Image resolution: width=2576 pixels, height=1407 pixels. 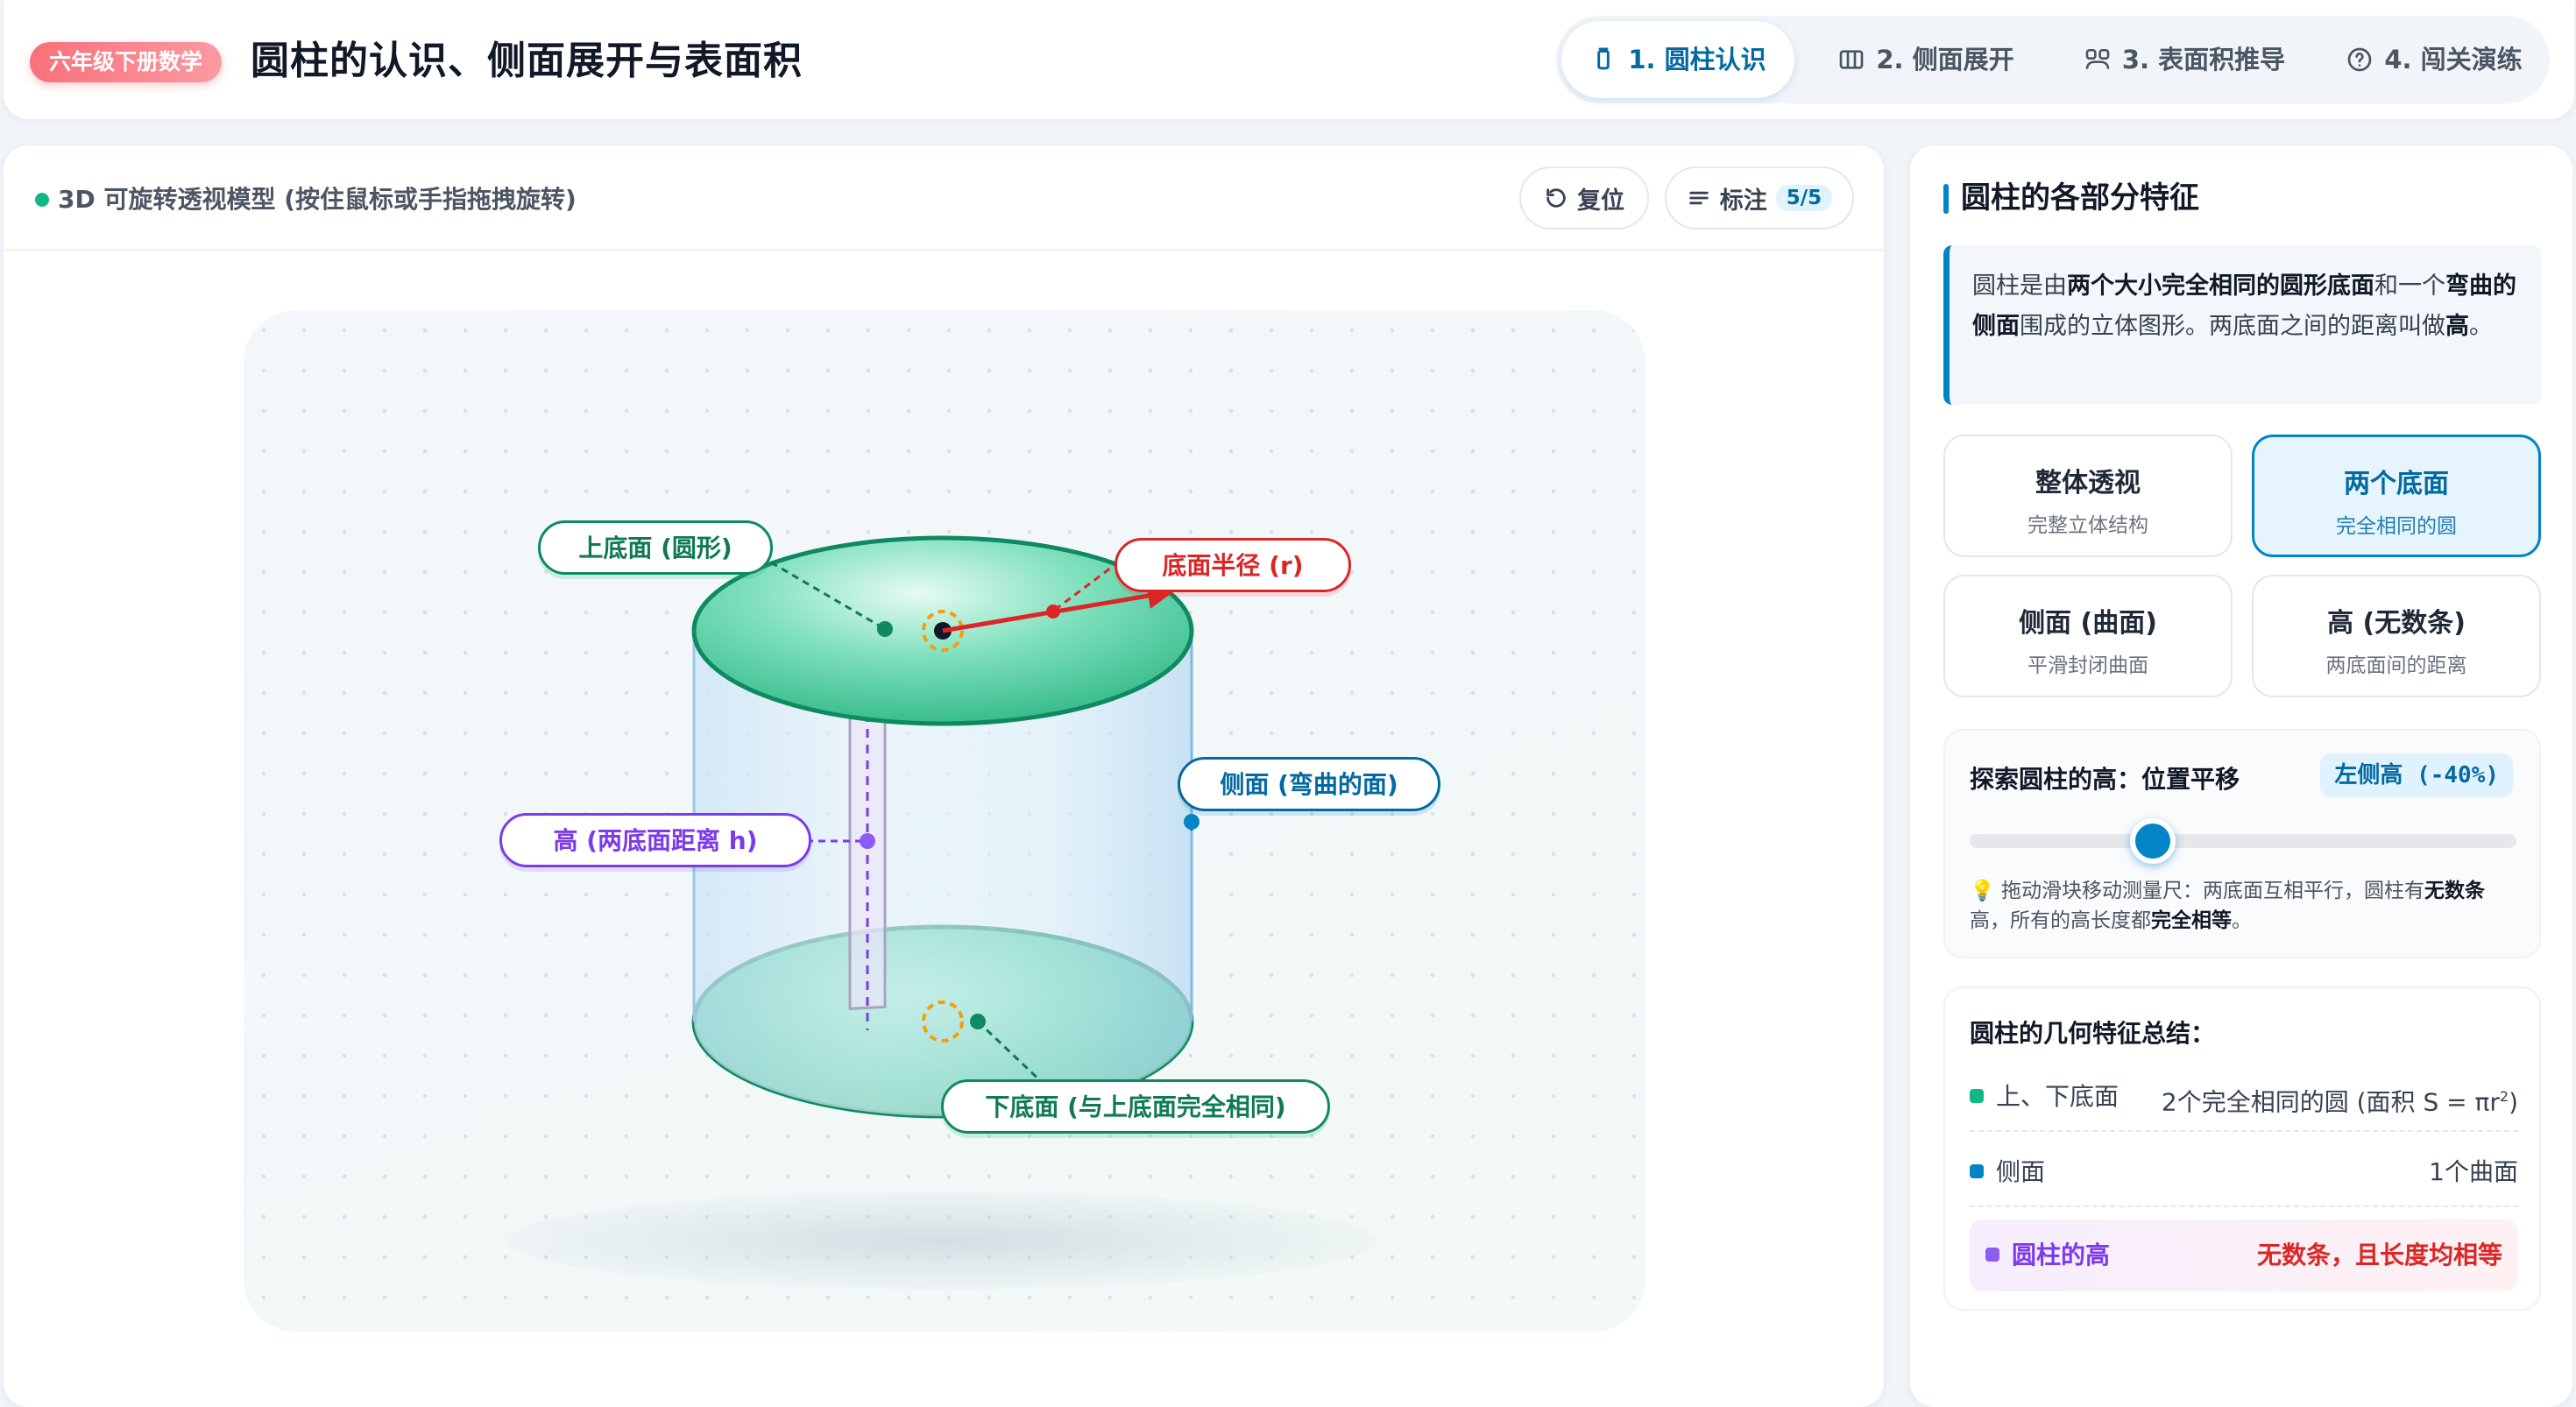 What do you see at coordinates (2105, 779) in the screenshot?
I see `explore-label: 探索圆柱的高：位置平移` at bounding box center [2105, 779].